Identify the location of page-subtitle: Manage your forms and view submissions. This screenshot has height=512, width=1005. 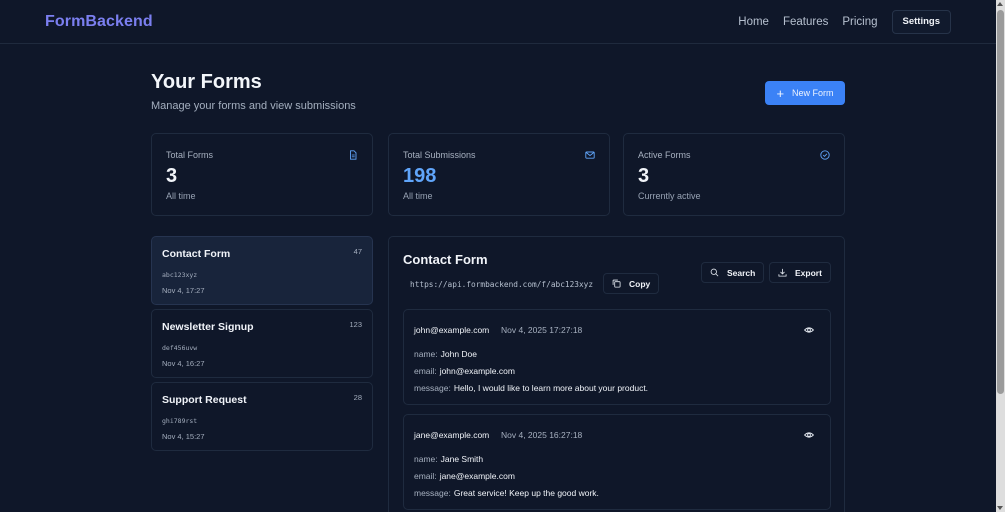
(253, 106).